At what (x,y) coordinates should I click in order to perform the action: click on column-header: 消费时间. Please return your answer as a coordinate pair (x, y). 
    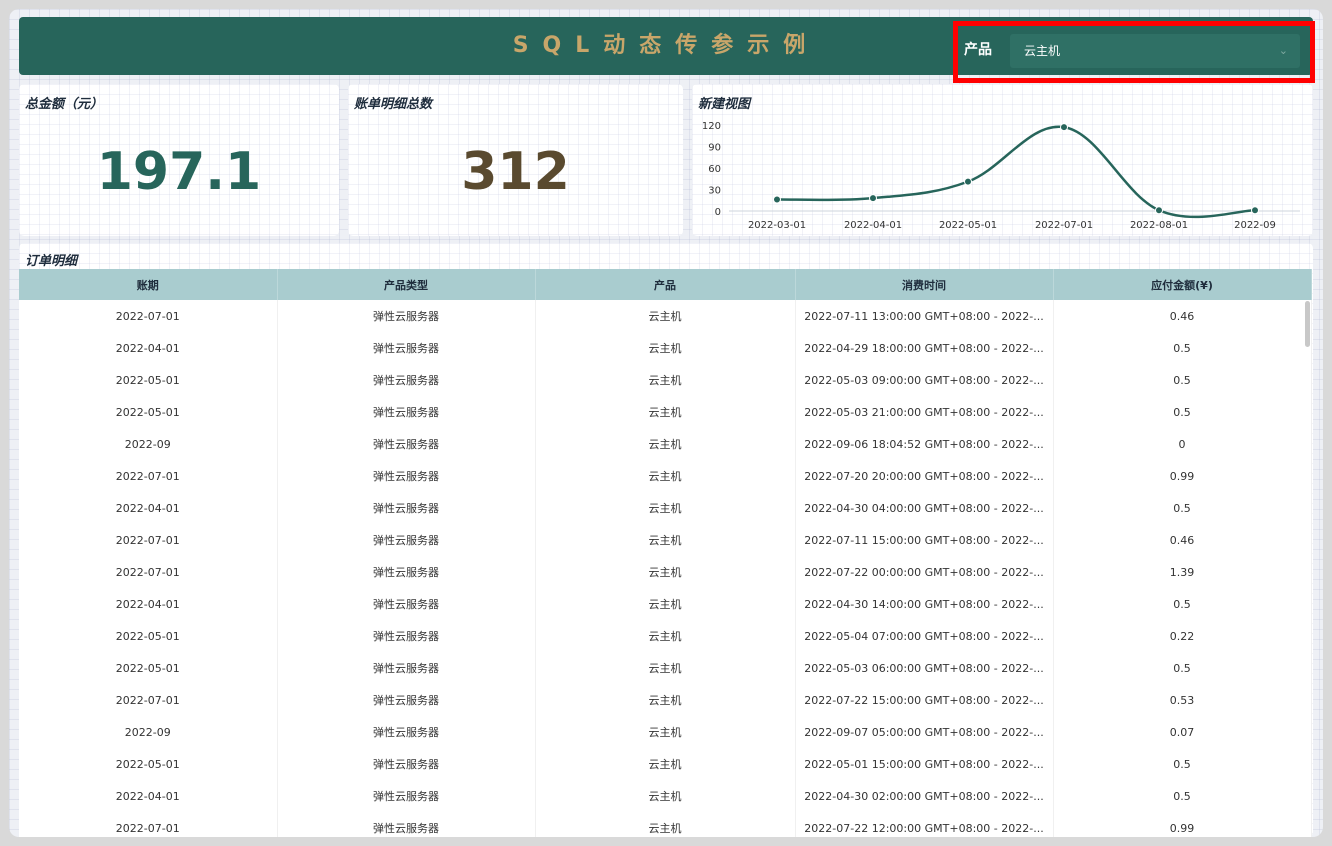
    Looking at the image, I should click on (924, 284).